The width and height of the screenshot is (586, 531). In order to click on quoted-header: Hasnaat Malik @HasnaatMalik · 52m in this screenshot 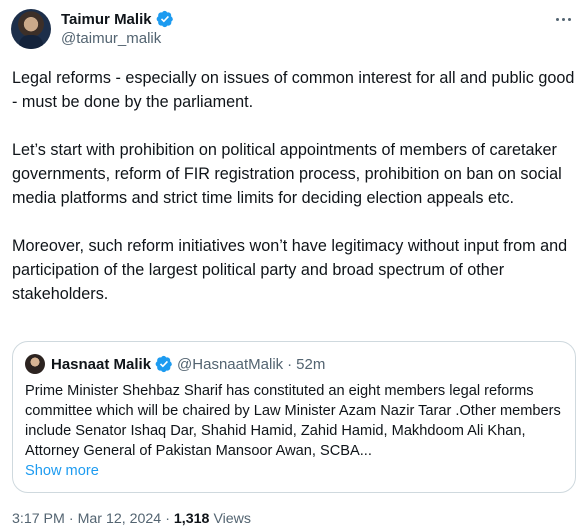, I will do `click(188, 364)`.